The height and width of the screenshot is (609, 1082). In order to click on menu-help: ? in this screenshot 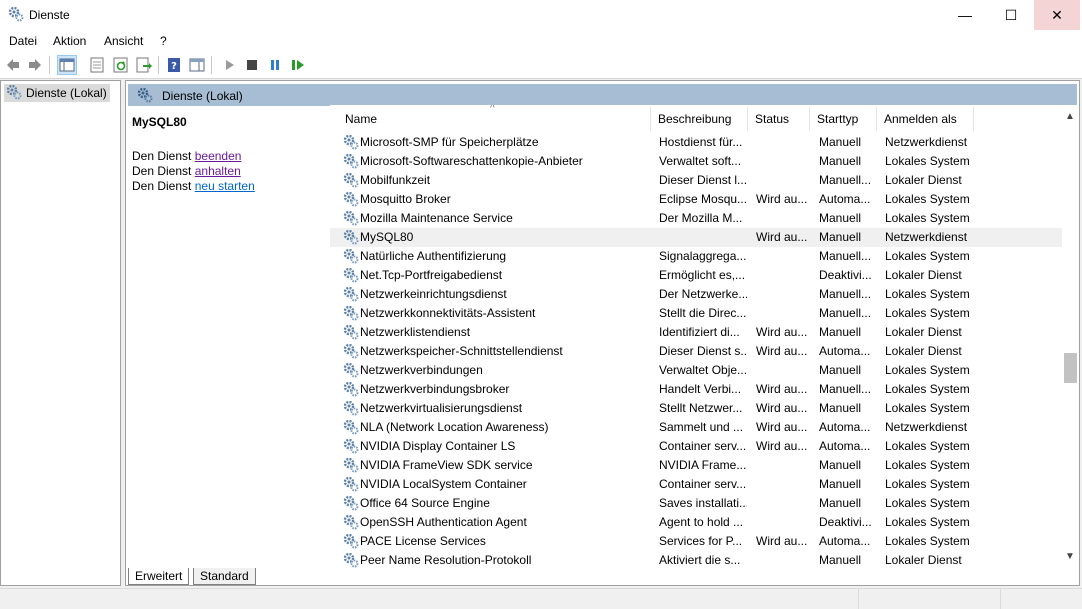, I will do `click(163, 41)`.